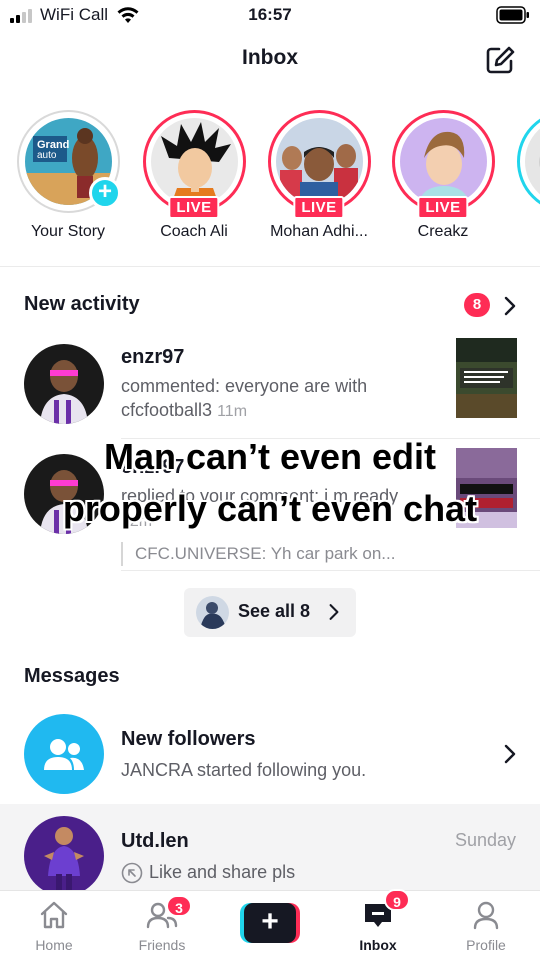  I want to click on new-activity-title: New activity, so click(82, 304).